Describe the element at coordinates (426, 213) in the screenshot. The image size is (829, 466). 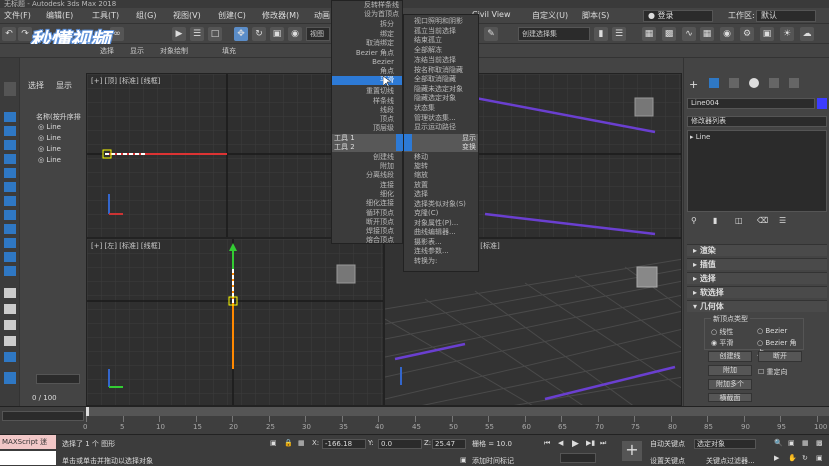
I see `menu-item-clone: 克隆(C)` at that location.